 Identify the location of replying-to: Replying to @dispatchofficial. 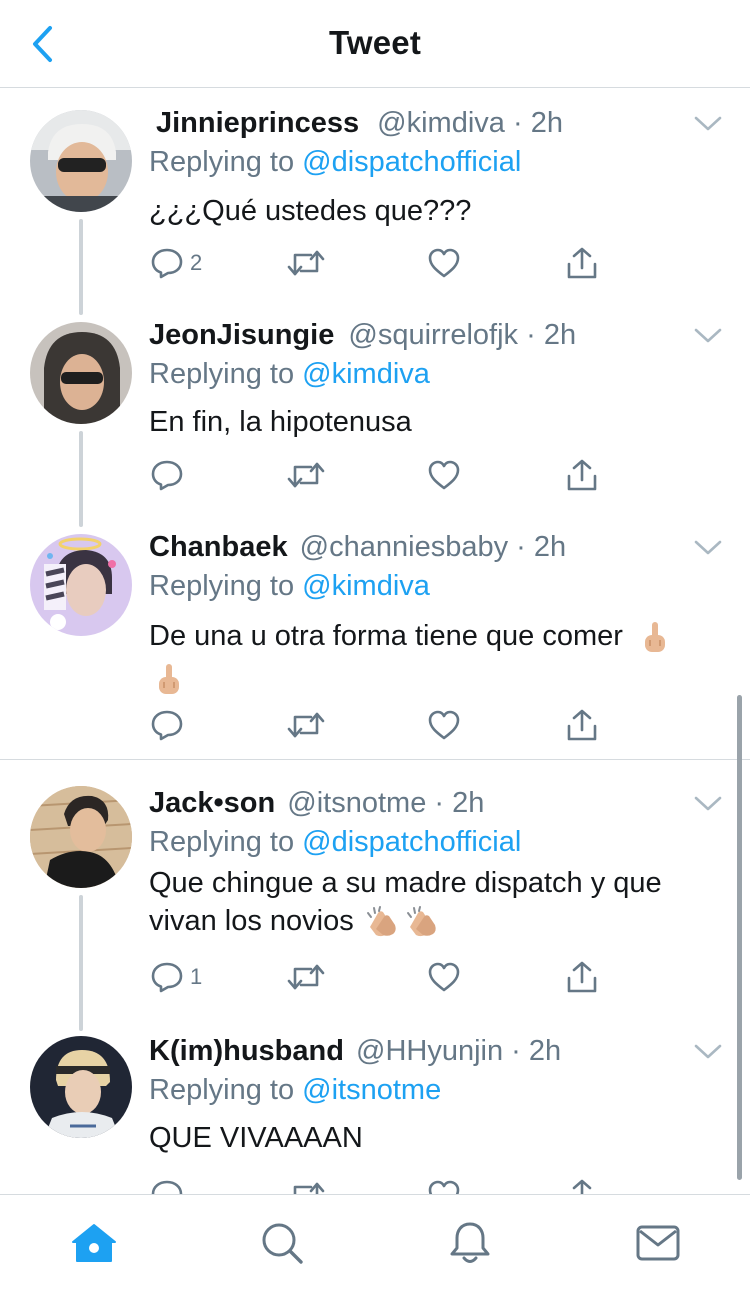
(335, 842).